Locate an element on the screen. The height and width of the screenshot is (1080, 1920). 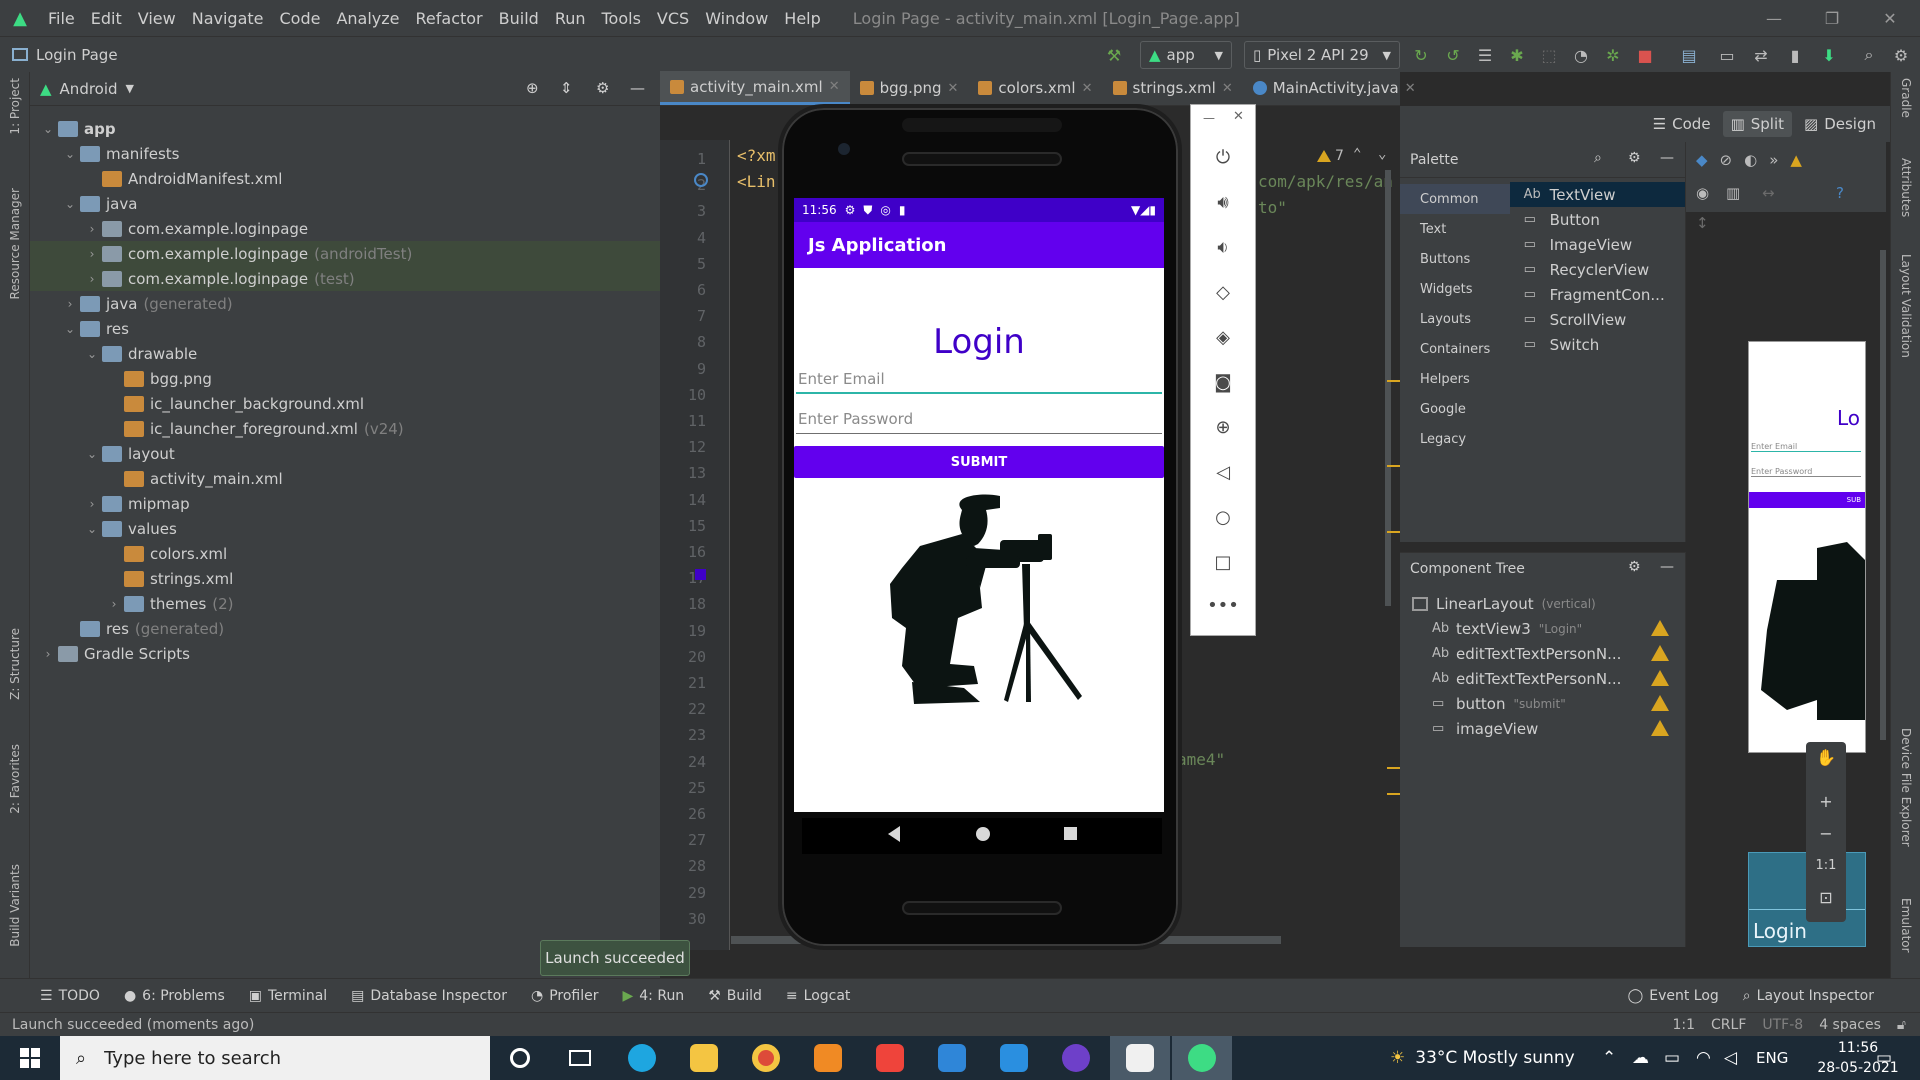
home-icon is located at coordinates (983, 834).